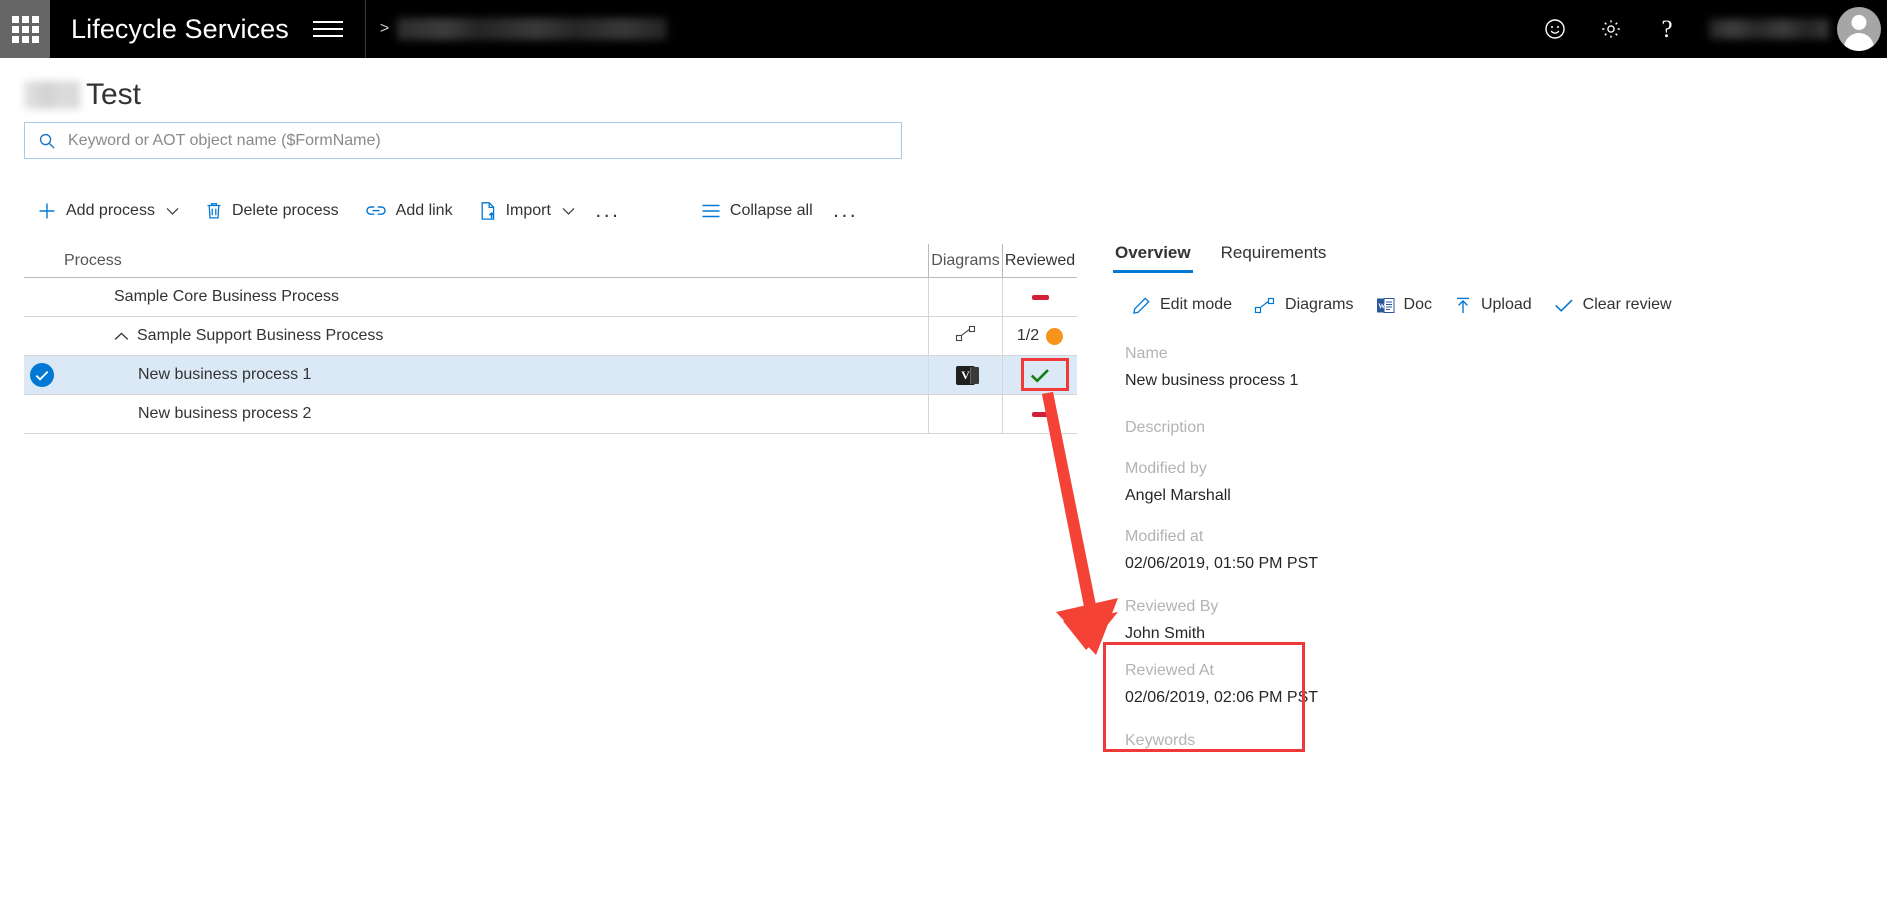 Image resolution: width=1887 pixels, height=899 pixels. Describe the element at coordinates (1055, 336) in the screenshot. I see `status-partial-icon` at that location.